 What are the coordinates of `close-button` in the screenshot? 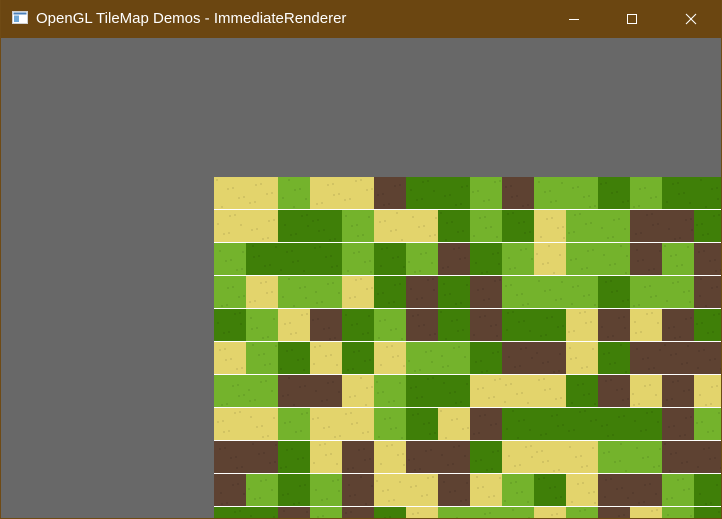 It's located at (691, 19).